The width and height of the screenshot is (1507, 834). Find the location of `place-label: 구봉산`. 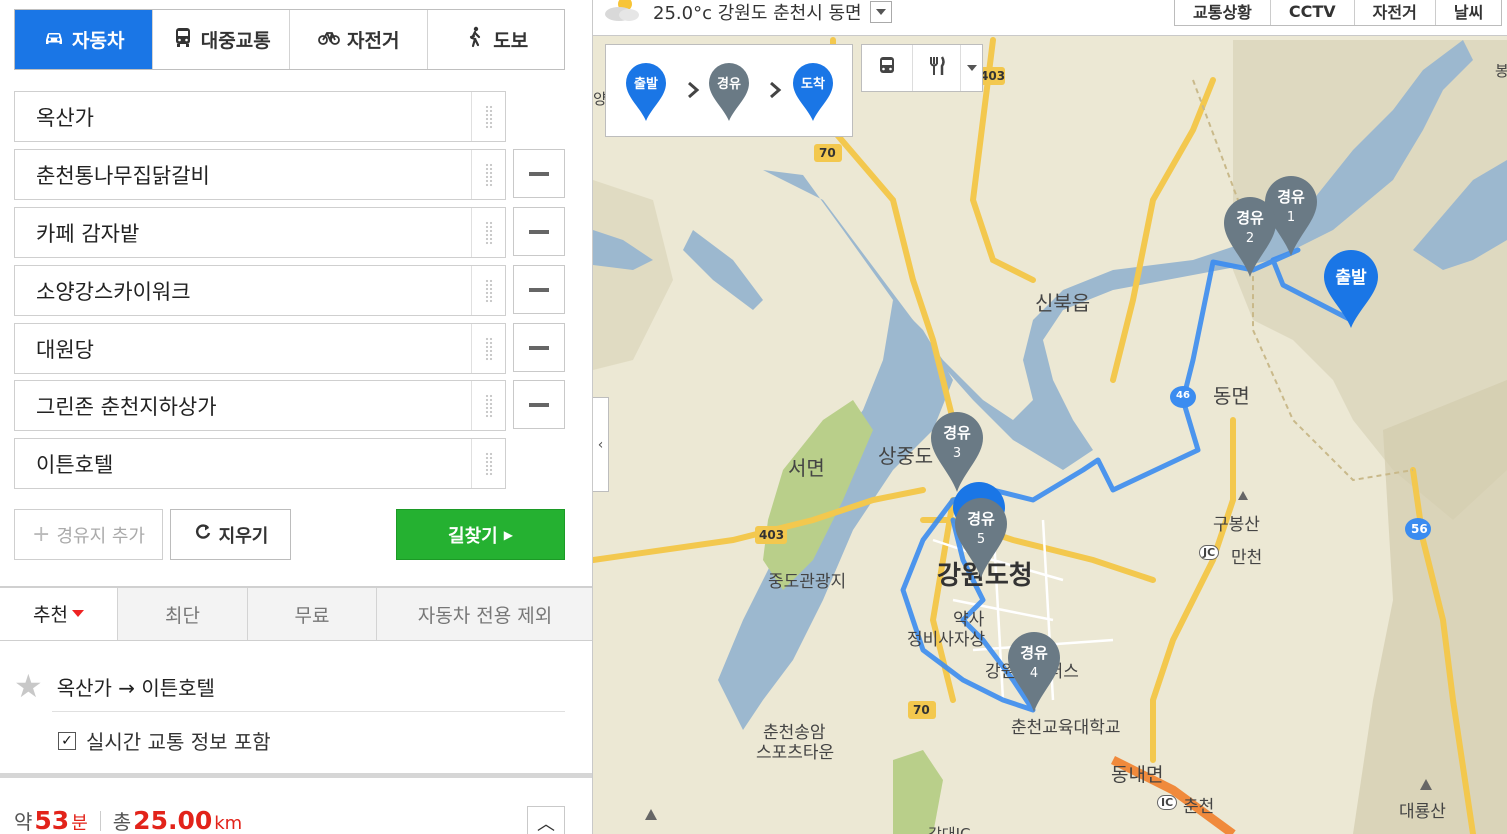

place-label: 구봉산 is located at coordinates (1236, 525).